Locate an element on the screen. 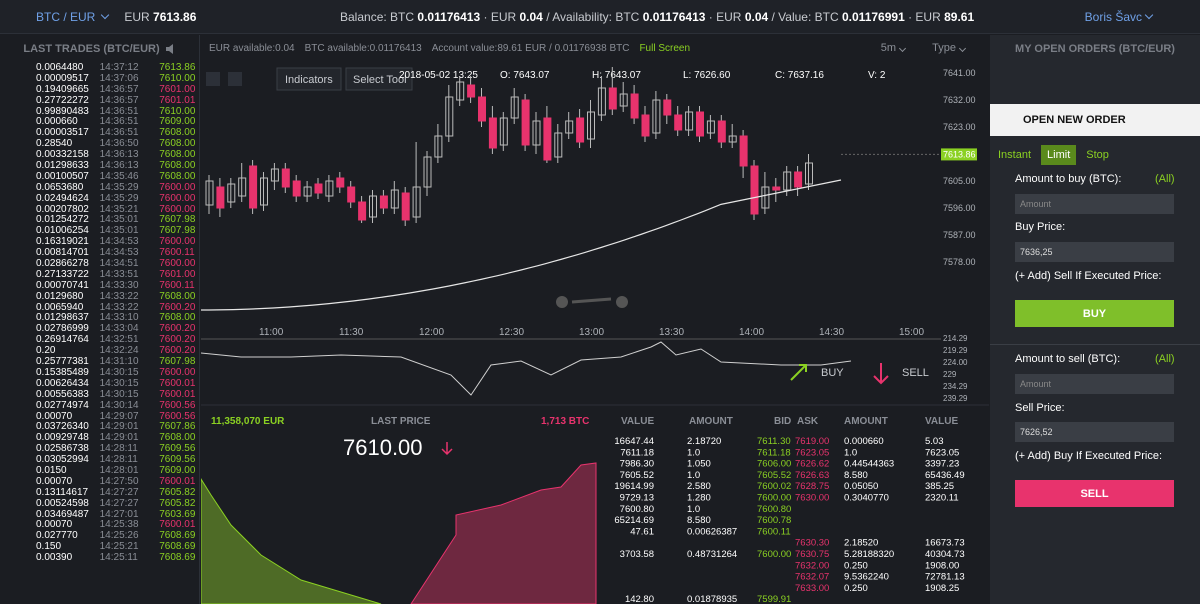  trade-amount: 0.02774974 is located at coordinates (62, 405).